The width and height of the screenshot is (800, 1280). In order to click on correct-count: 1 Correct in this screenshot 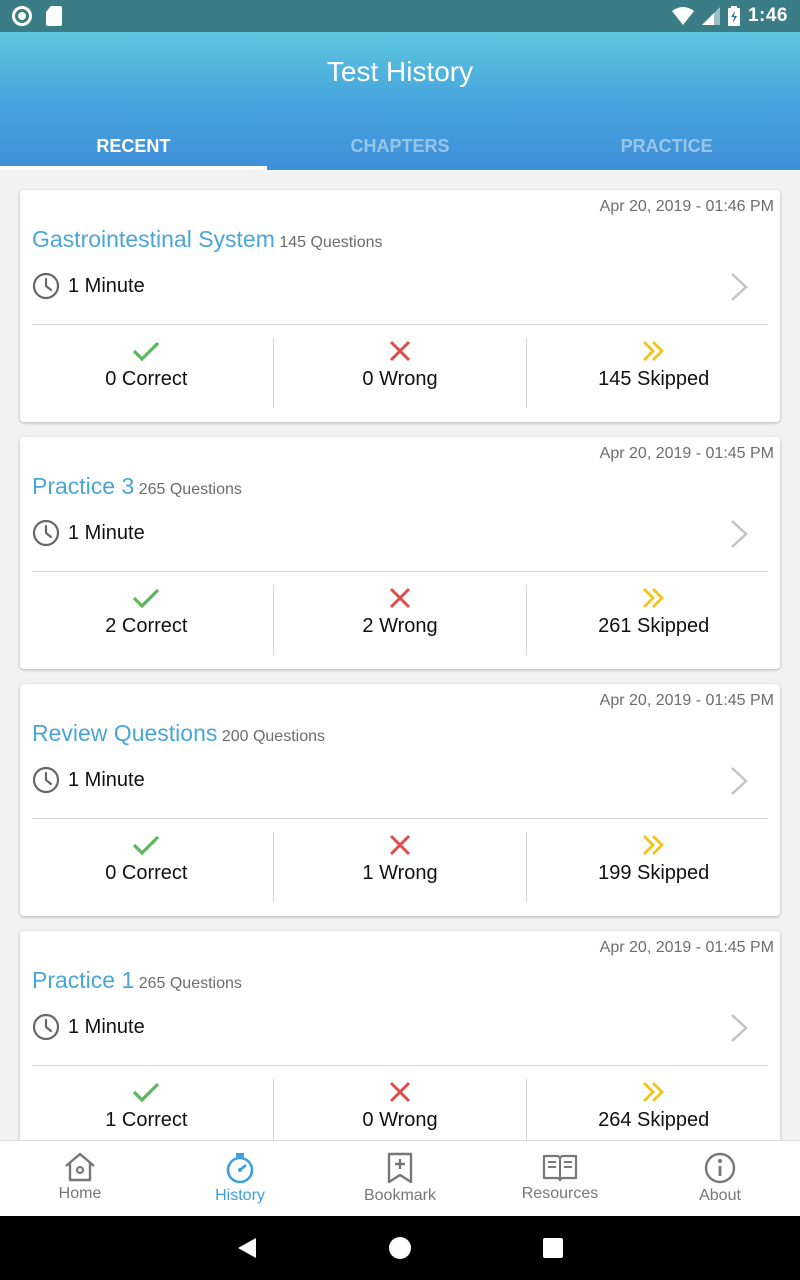, I will do `click(146, 1120)`.